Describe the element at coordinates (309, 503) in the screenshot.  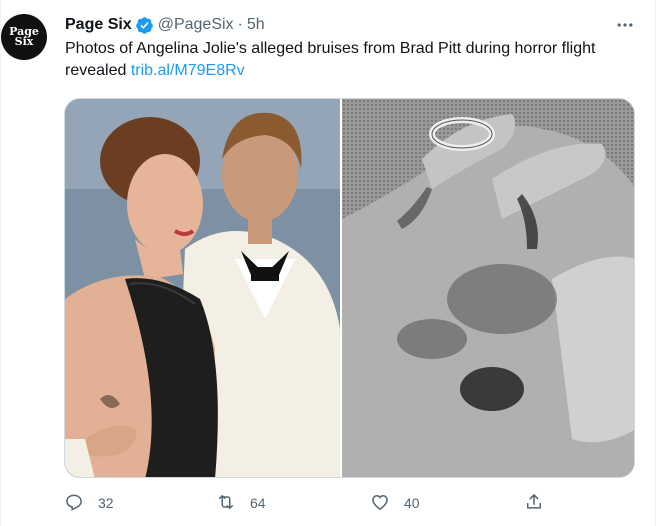
I see `action-bar: 32 64 40` at that location.